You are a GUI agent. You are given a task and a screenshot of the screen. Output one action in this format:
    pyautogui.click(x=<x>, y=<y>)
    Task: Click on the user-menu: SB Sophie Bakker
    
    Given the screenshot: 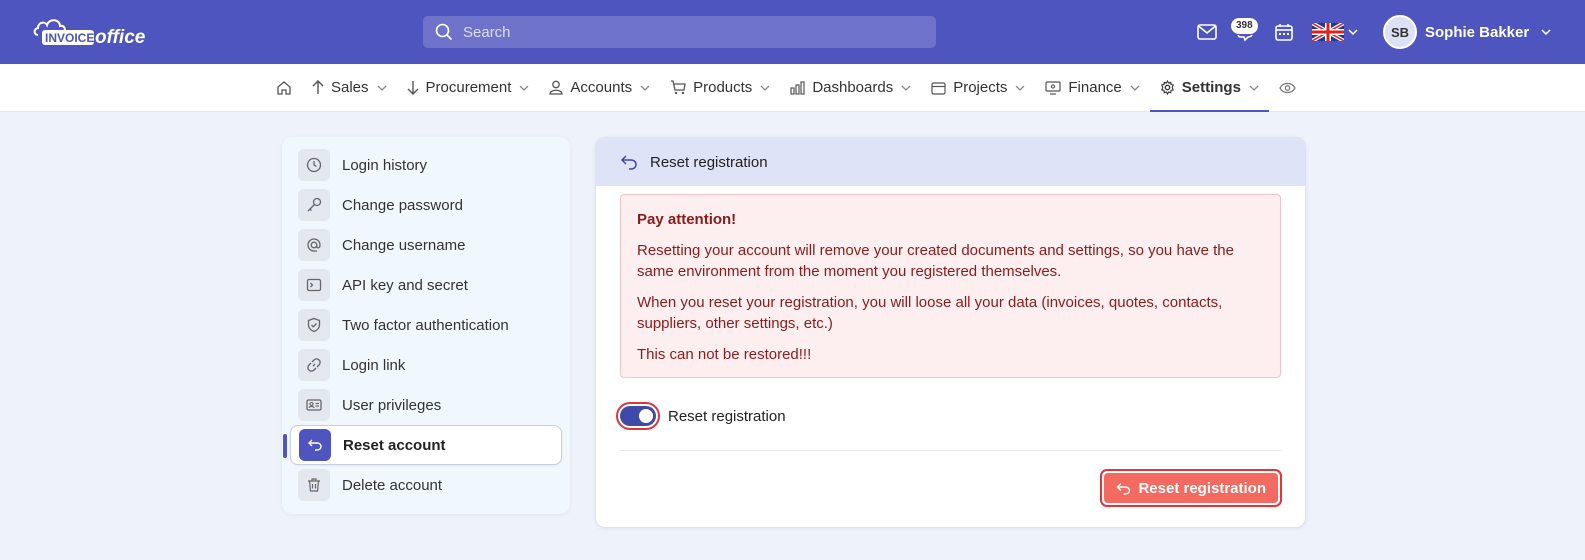 What is the action you would take?
    pyautogui.click(x=1467, y=32)
    